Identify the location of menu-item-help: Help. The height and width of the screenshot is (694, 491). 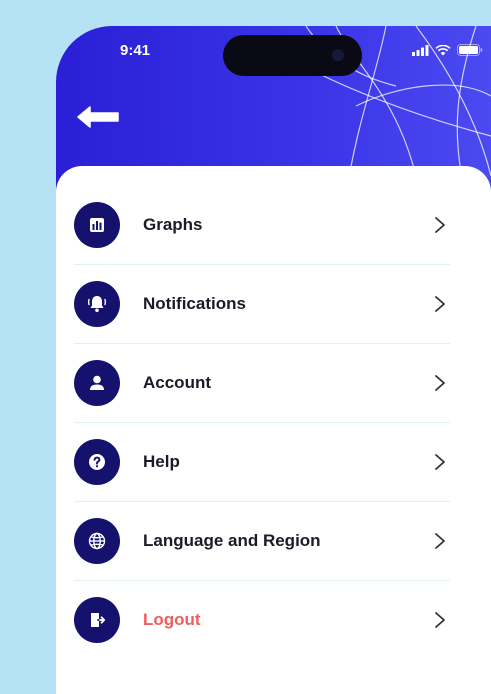
(262, 461).